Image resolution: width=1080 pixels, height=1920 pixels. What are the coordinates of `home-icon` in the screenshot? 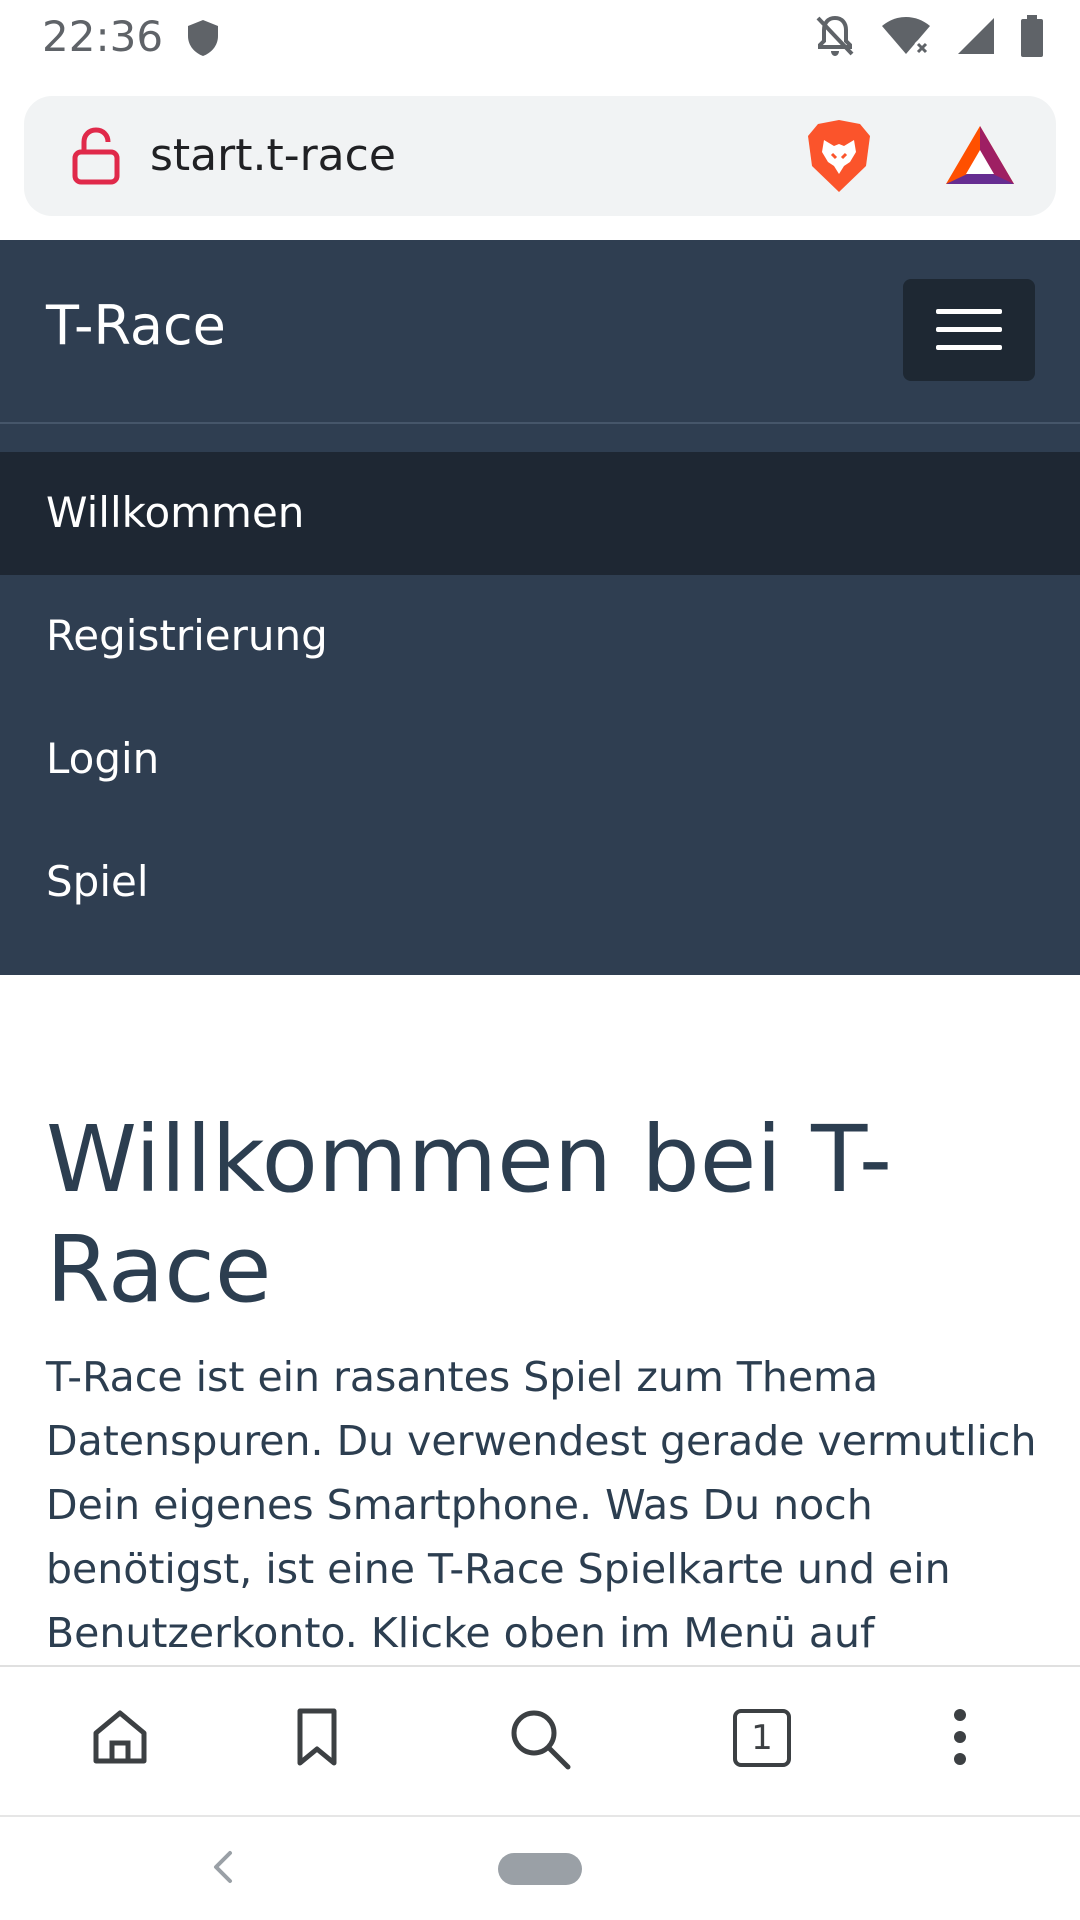 It's located at (120, 1739).